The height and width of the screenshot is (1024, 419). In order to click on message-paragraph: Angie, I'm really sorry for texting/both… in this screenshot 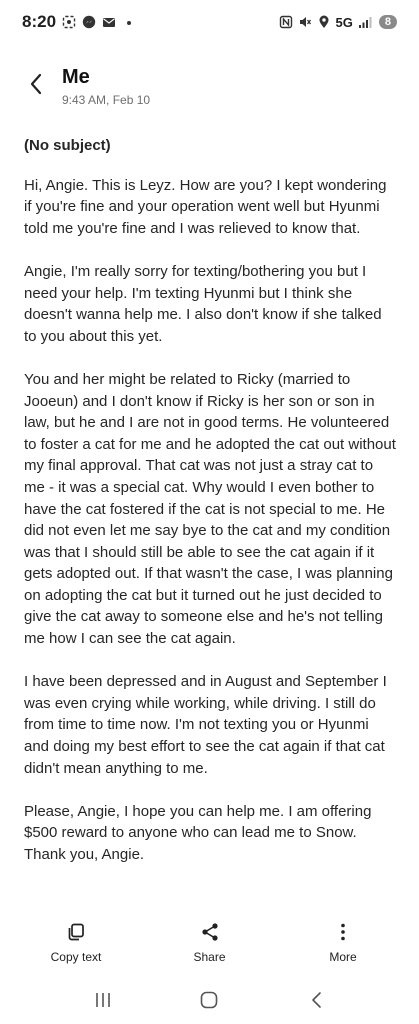, I will do `click(203, 303)`.